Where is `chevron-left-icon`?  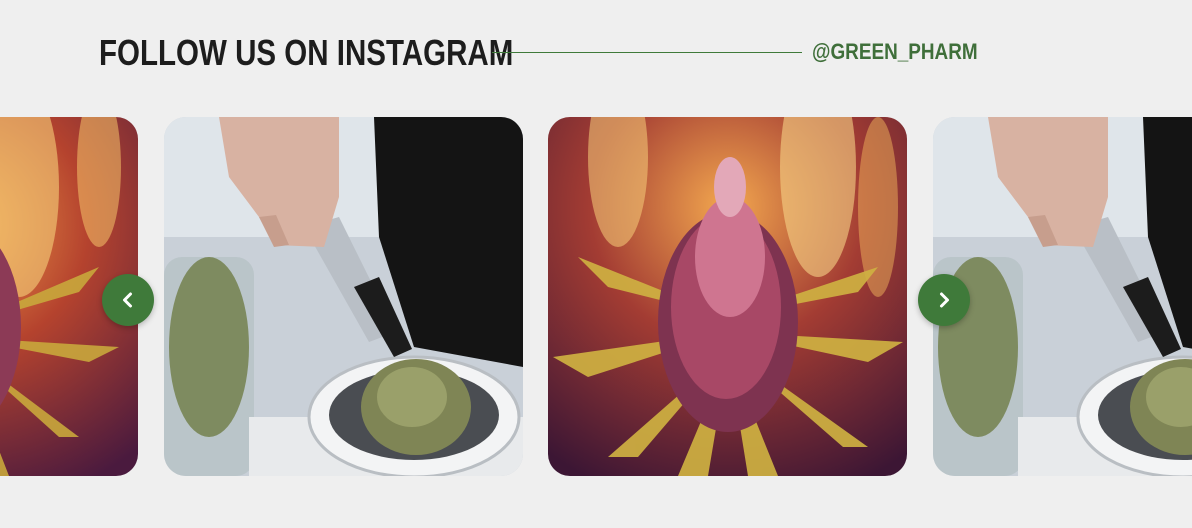
chevron-left-icon is located at coordinates (127, 300).